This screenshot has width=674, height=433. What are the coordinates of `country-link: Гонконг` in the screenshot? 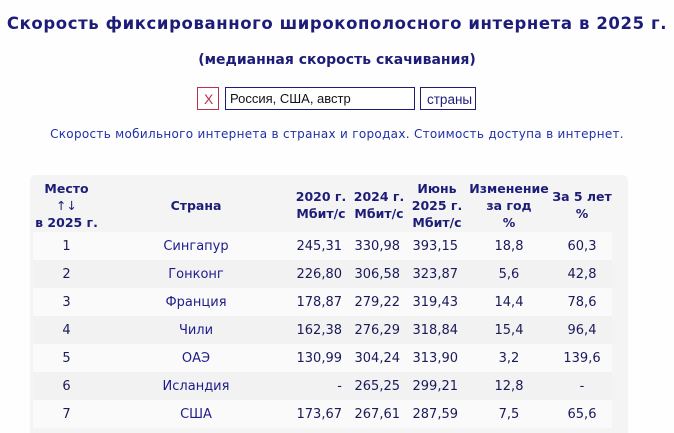 It's located at (196, 274).